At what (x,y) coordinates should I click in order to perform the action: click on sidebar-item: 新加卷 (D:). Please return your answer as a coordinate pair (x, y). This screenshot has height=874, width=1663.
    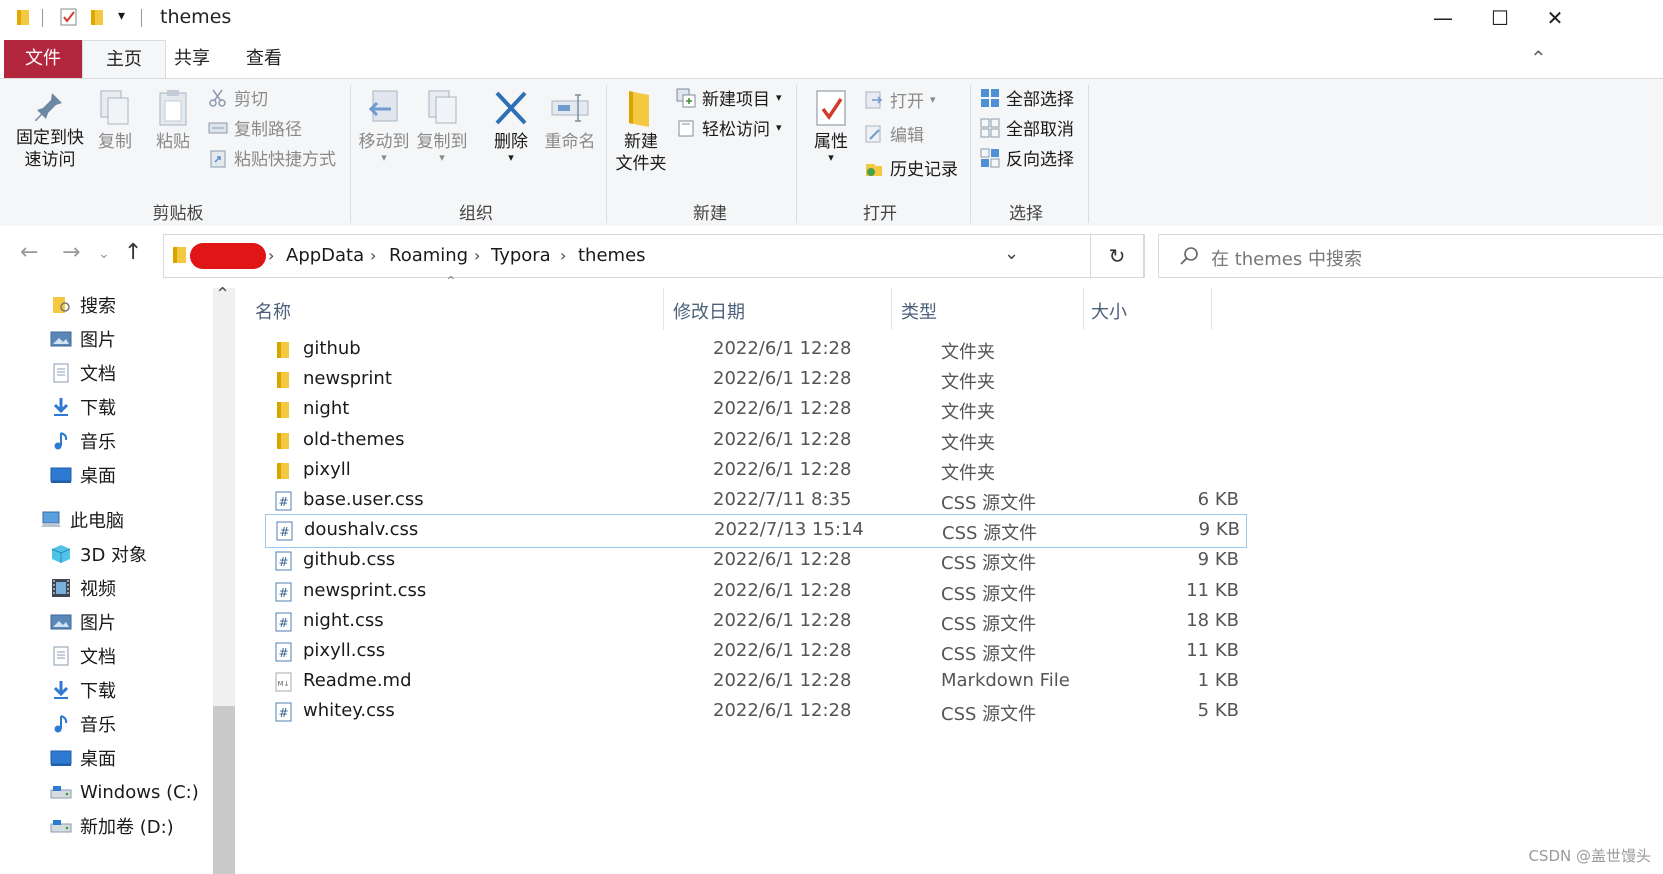
    Looking at the image, I should click on (112, 826).